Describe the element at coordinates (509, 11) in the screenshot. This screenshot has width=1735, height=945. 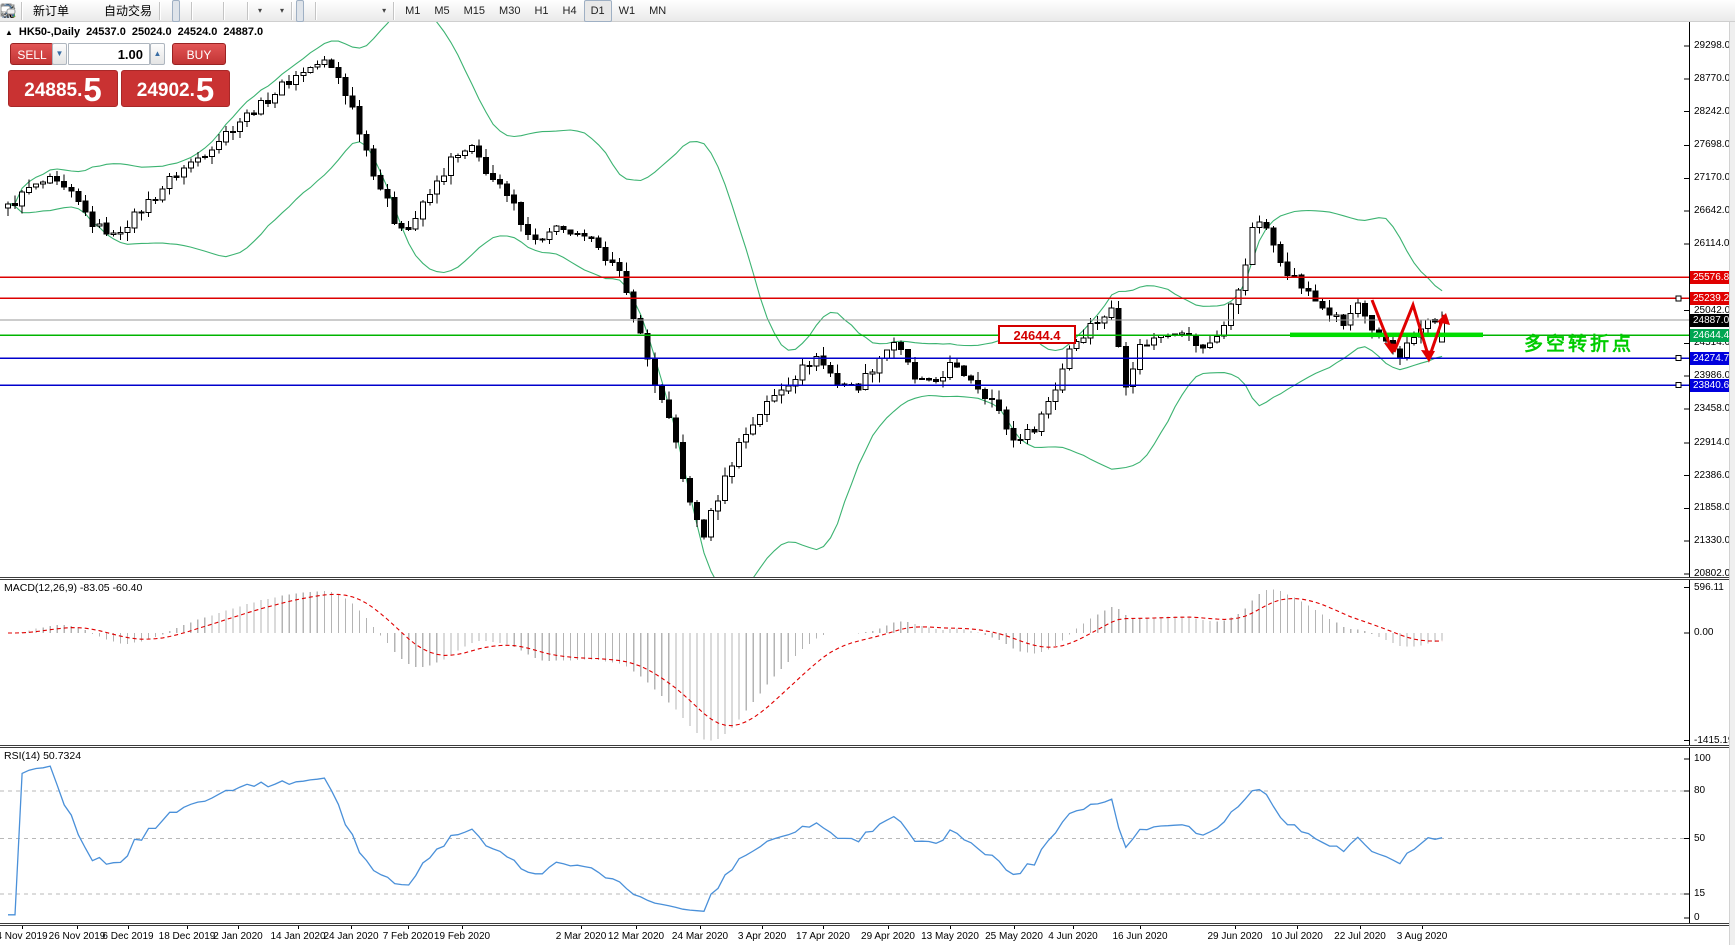
I see `timeframe-m30-button: M30` at that location.